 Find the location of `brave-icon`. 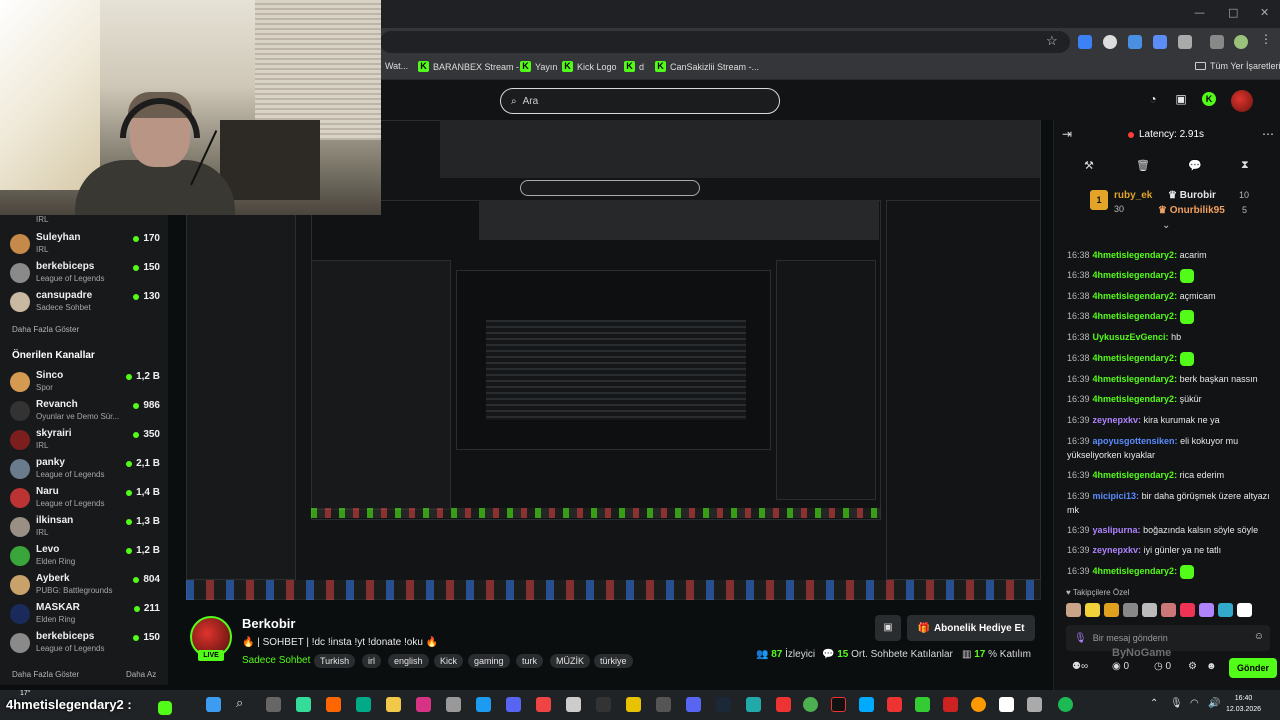

brave-icon is located at coordinates (333, 704).